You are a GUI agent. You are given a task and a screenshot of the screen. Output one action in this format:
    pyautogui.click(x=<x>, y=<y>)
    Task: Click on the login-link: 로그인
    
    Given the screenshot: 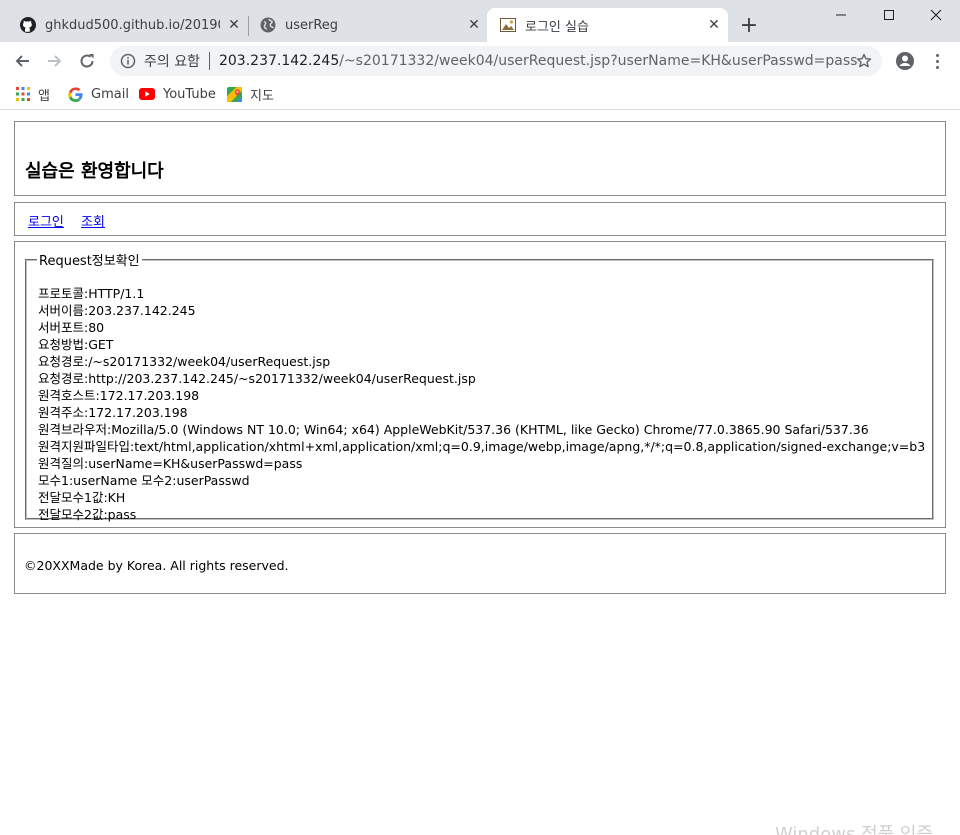 What is the action you would take?
    pyautogui.click(x=46, y=220)
    